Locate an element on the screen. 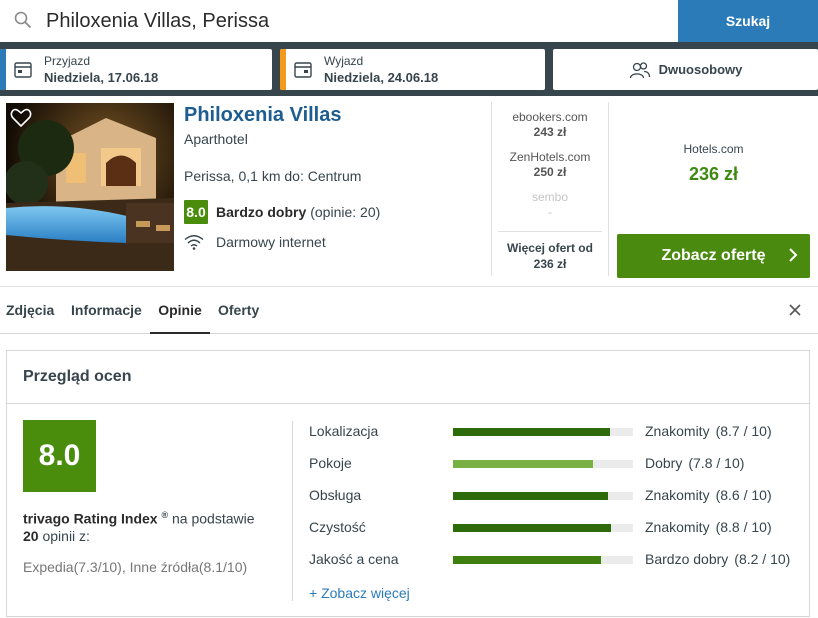  search-button: Szukaj is located at coordinates (748, 21).